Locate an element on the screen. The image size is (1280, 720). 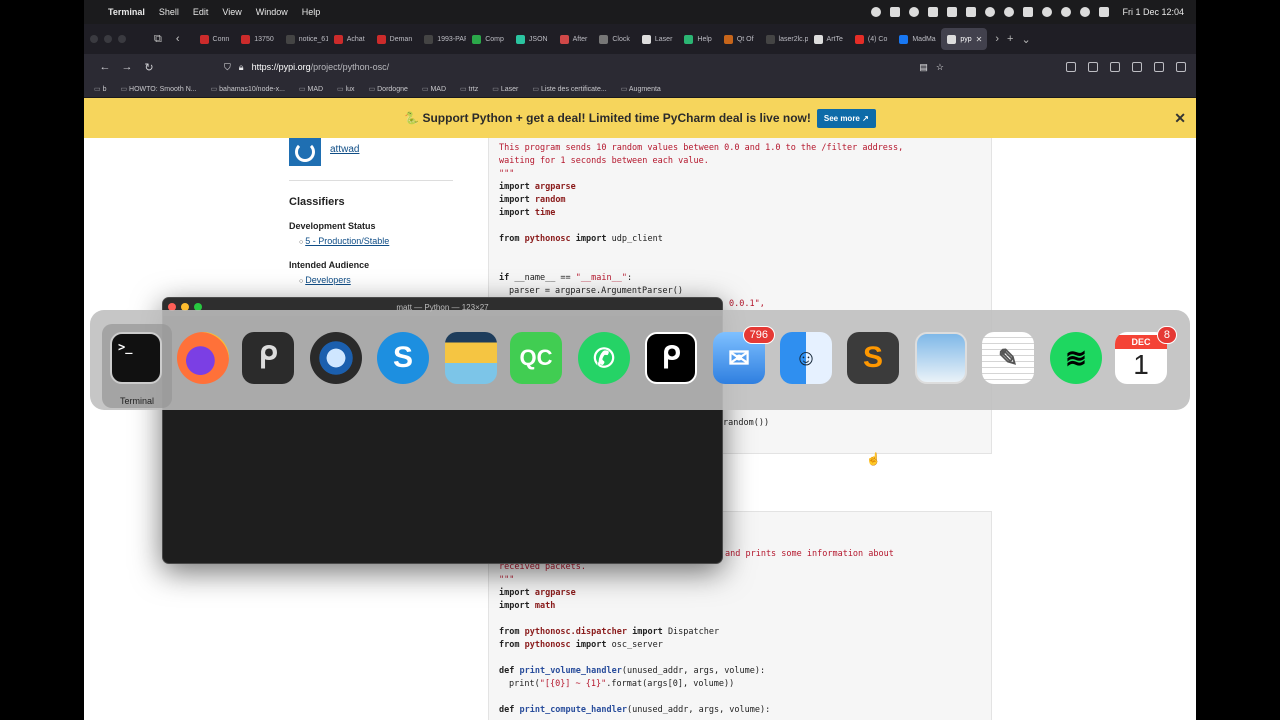
tabs-scroll-right-icon: › is located at coordinates (997, 39).